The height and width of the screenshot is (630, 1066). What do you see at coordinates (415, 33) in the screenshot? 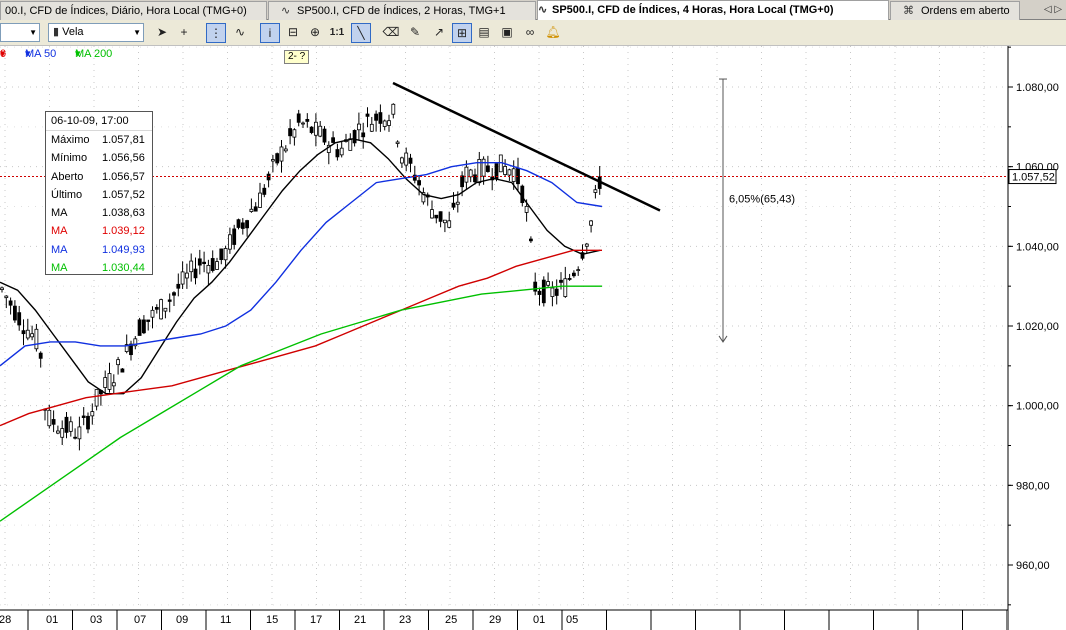
I see `paint-icon: ✎` at bounding box center [415, 33].